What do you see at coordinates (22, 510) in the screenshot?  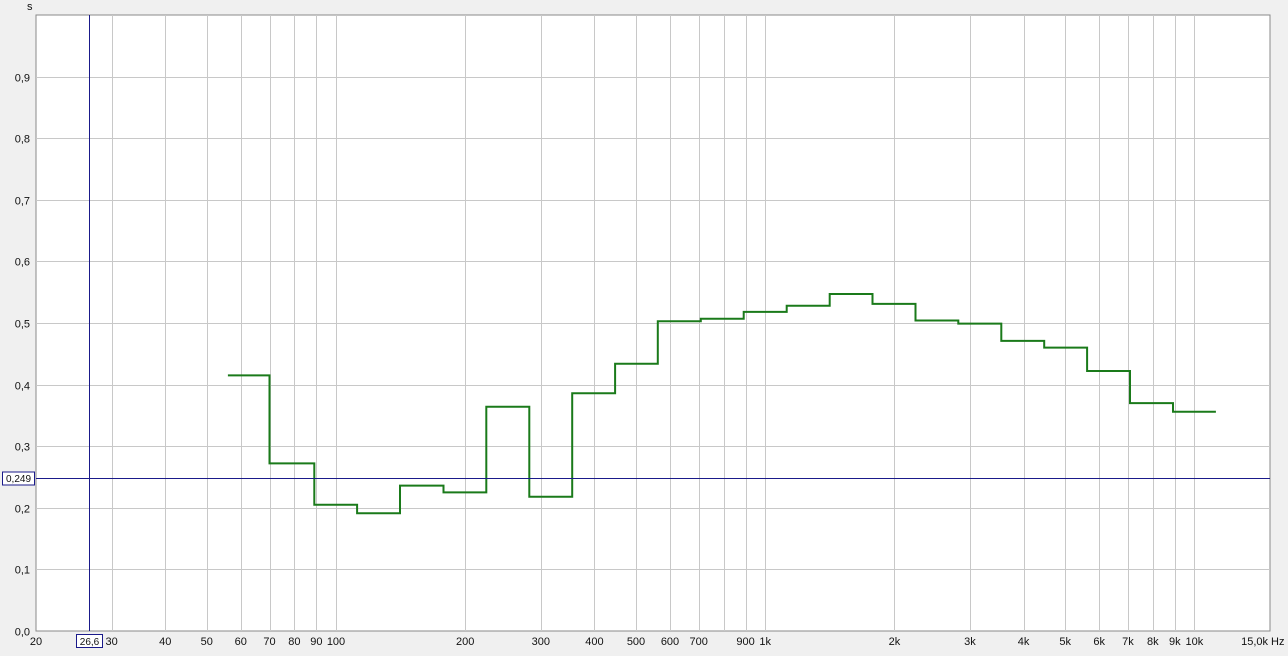 I see `y-tick-label: 0,2` at bounding box center [22, 510].